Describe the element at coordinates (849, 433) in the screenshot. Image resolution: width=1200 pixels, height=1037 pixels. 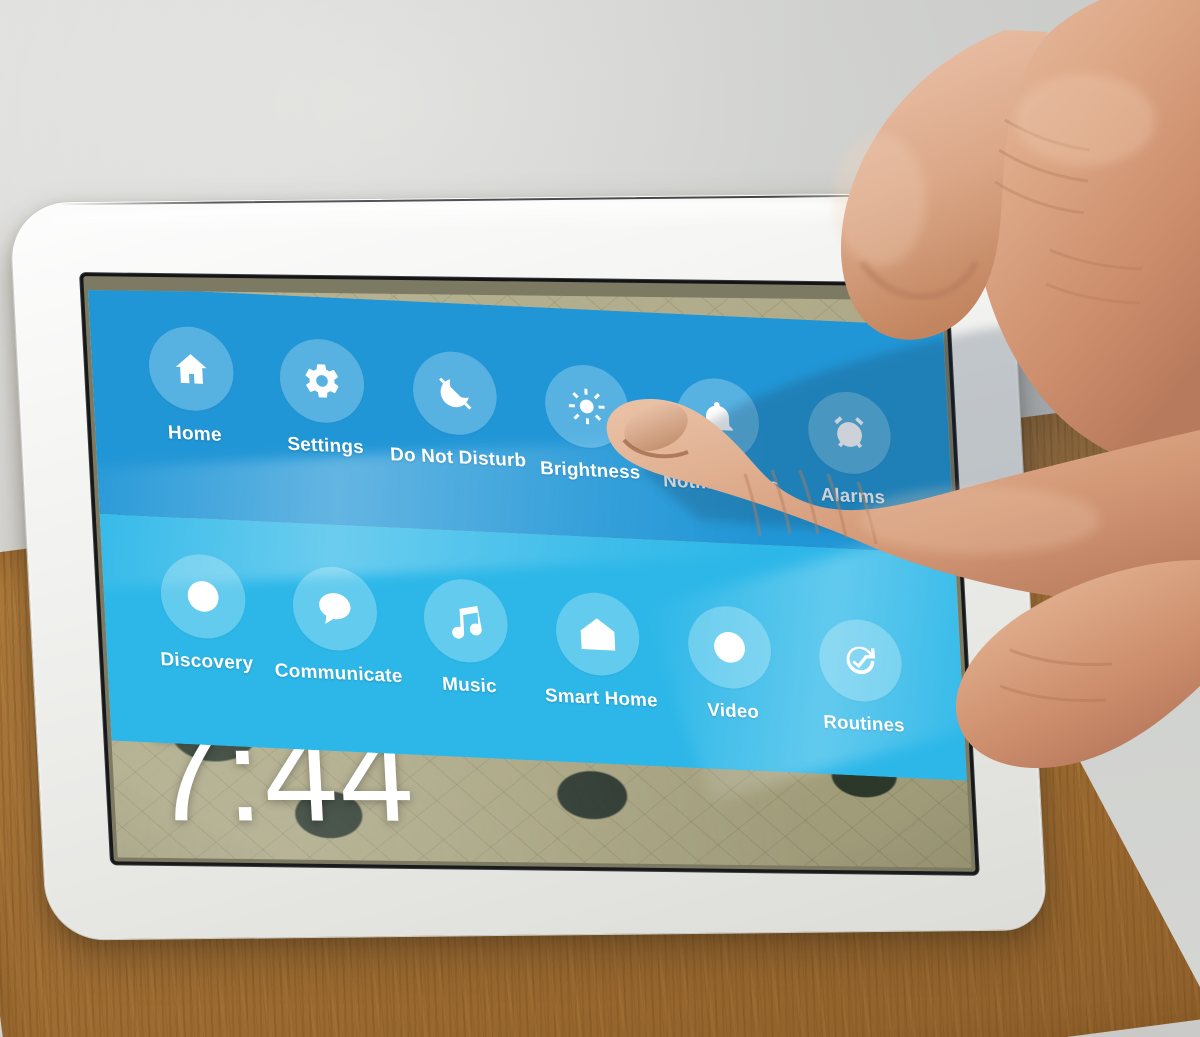
I see `alarm-clock-icon` at that location.